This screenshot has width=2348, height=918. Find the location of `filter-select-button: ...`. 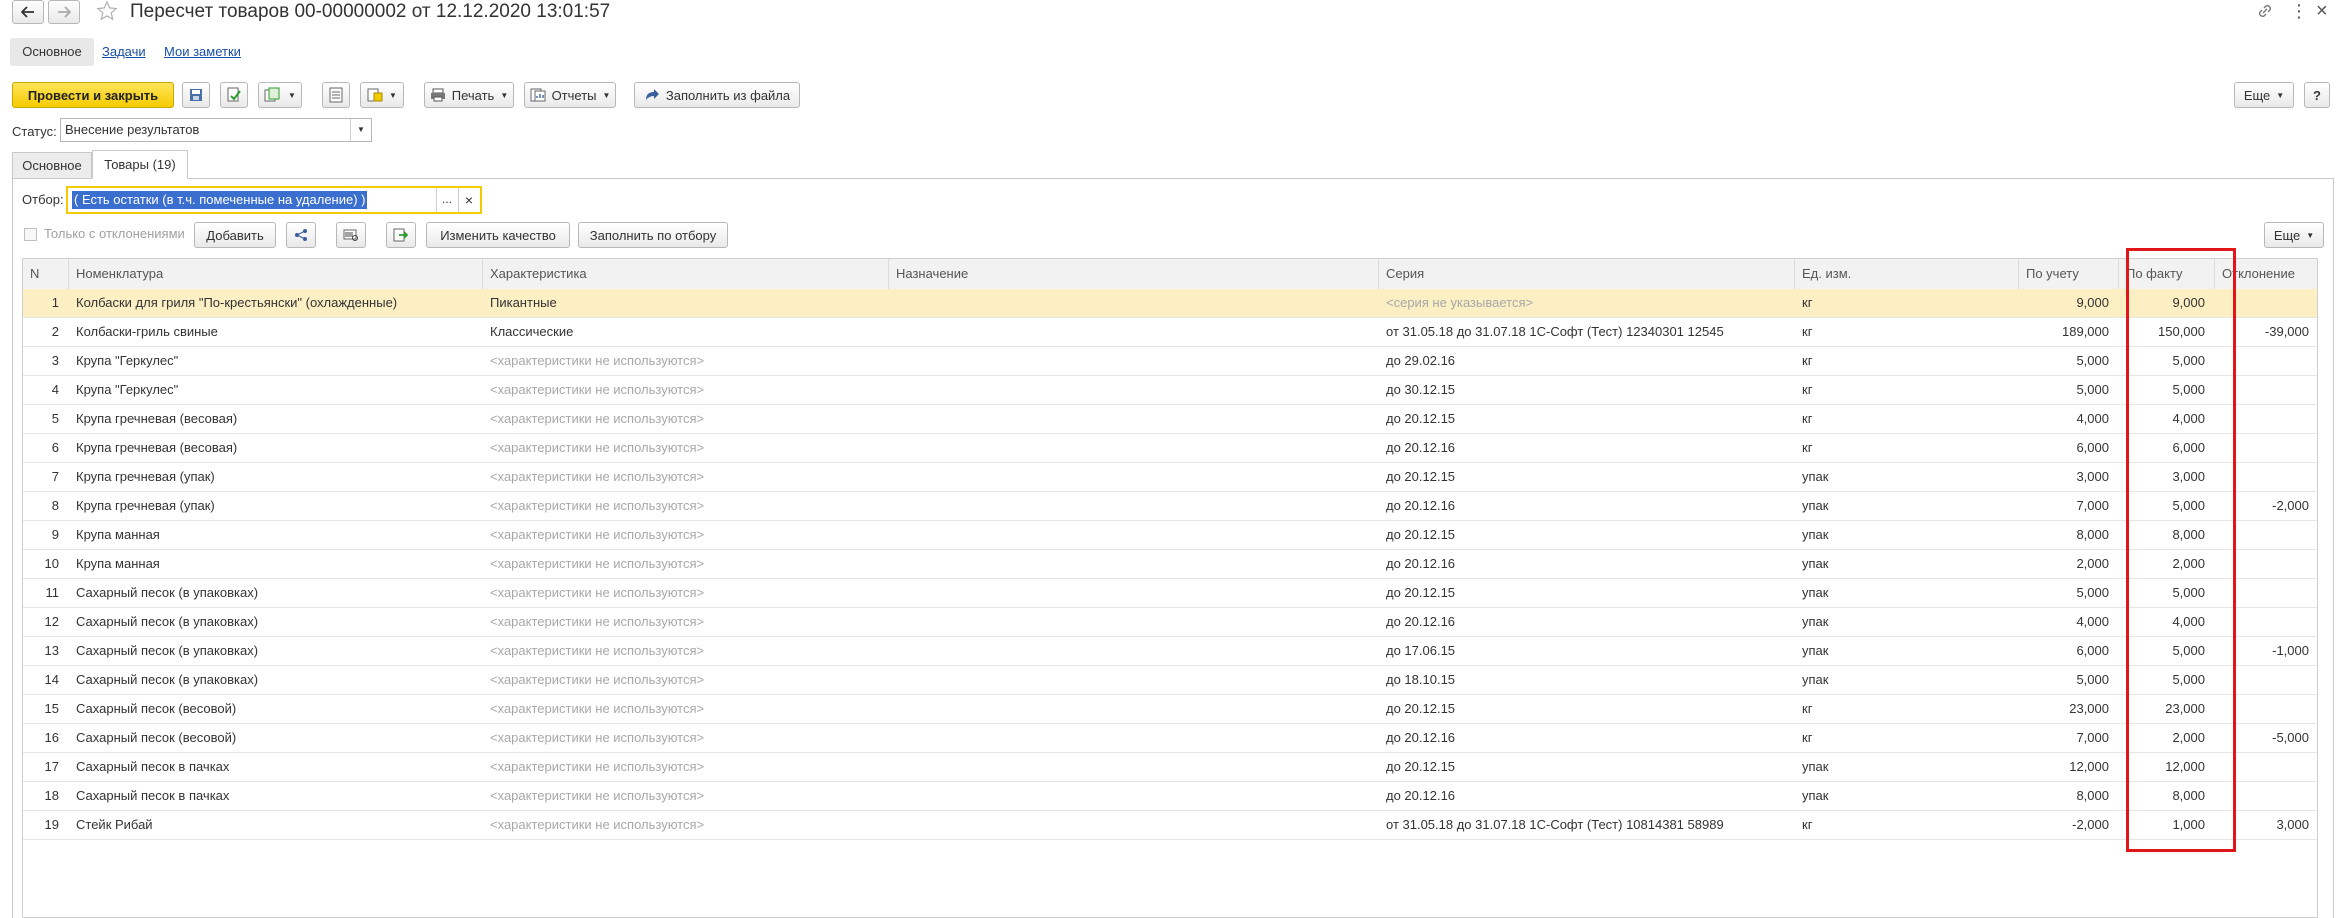

filter-select-button: ... is located at coordinates (446, 200).